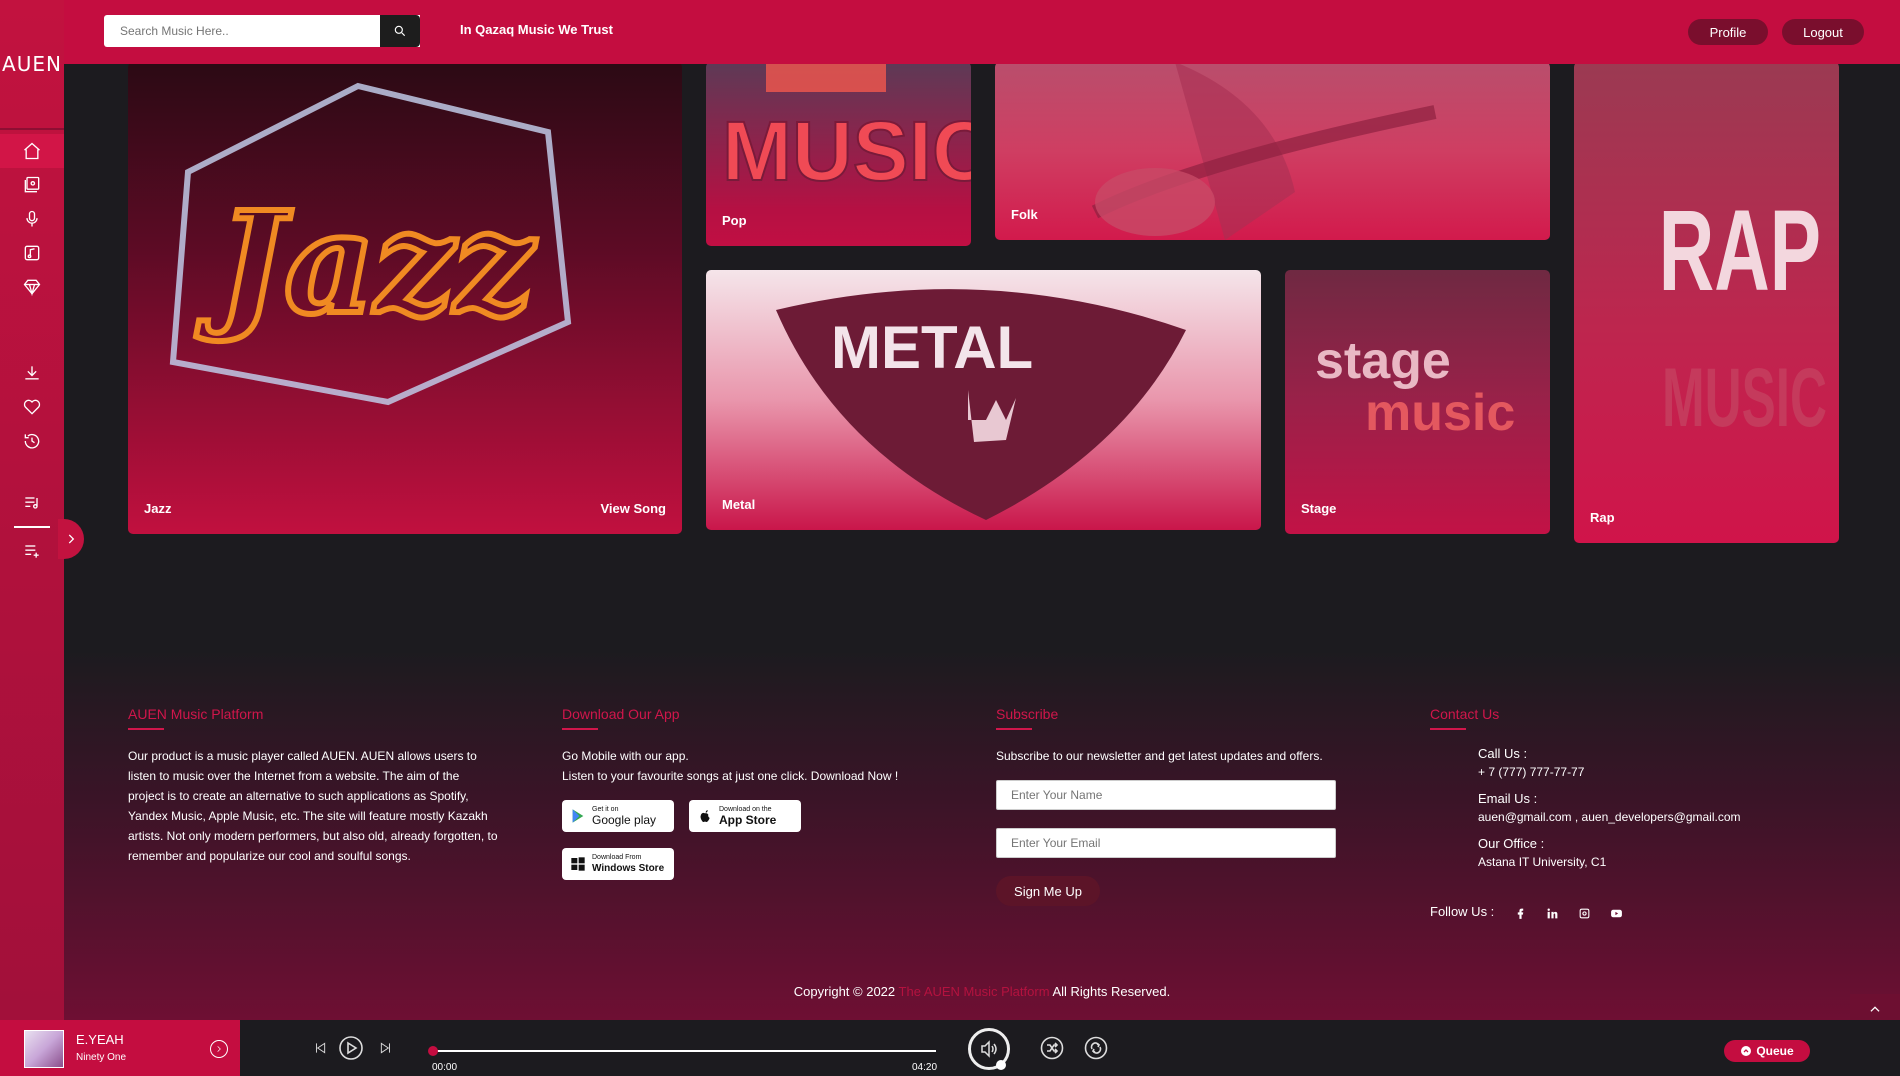  I want to click on google-play-button: Get it on Google play, so click(618, 816).